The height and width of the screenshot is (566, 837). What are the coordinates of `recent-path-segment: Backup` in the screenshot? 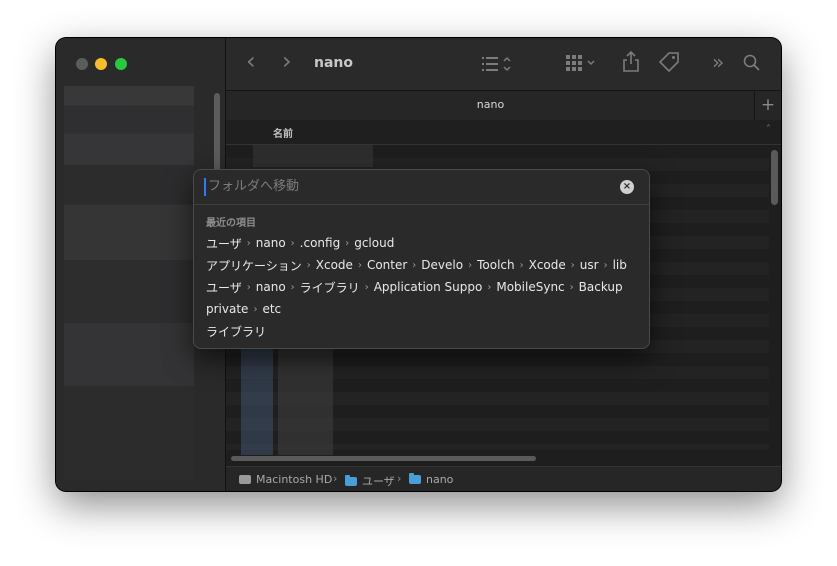 It's located at (600, 287).